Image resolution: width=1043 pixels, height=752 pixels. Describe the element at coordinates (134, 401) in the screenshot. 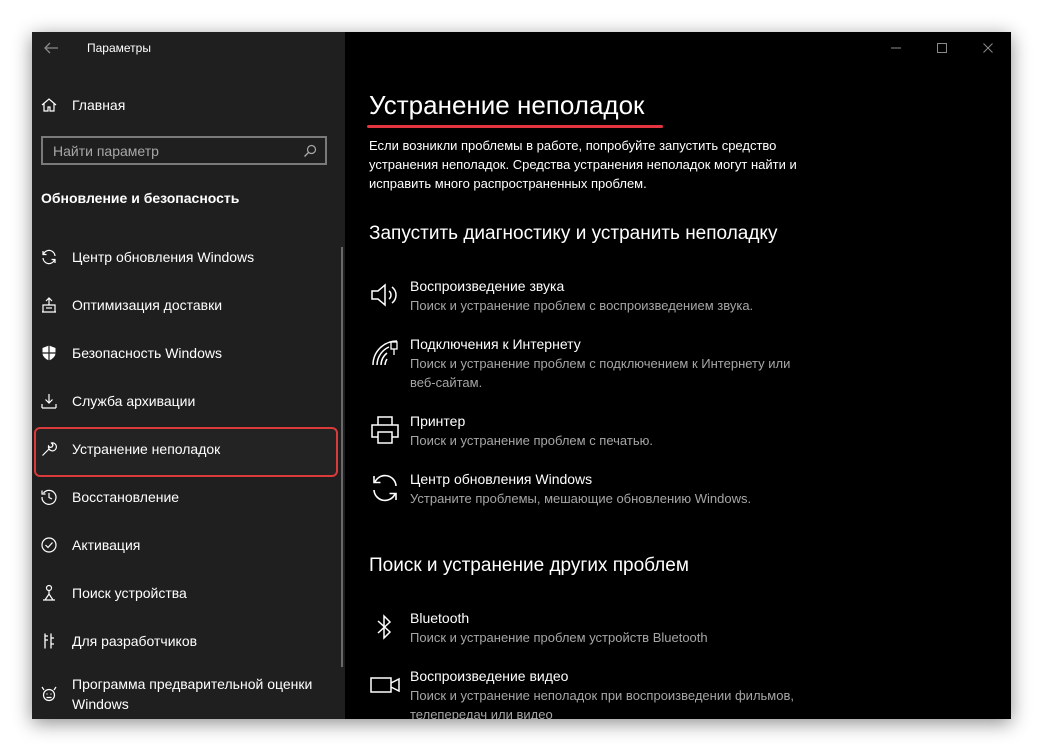

I see `sidebar-item-label: Служба архивации` at that location.